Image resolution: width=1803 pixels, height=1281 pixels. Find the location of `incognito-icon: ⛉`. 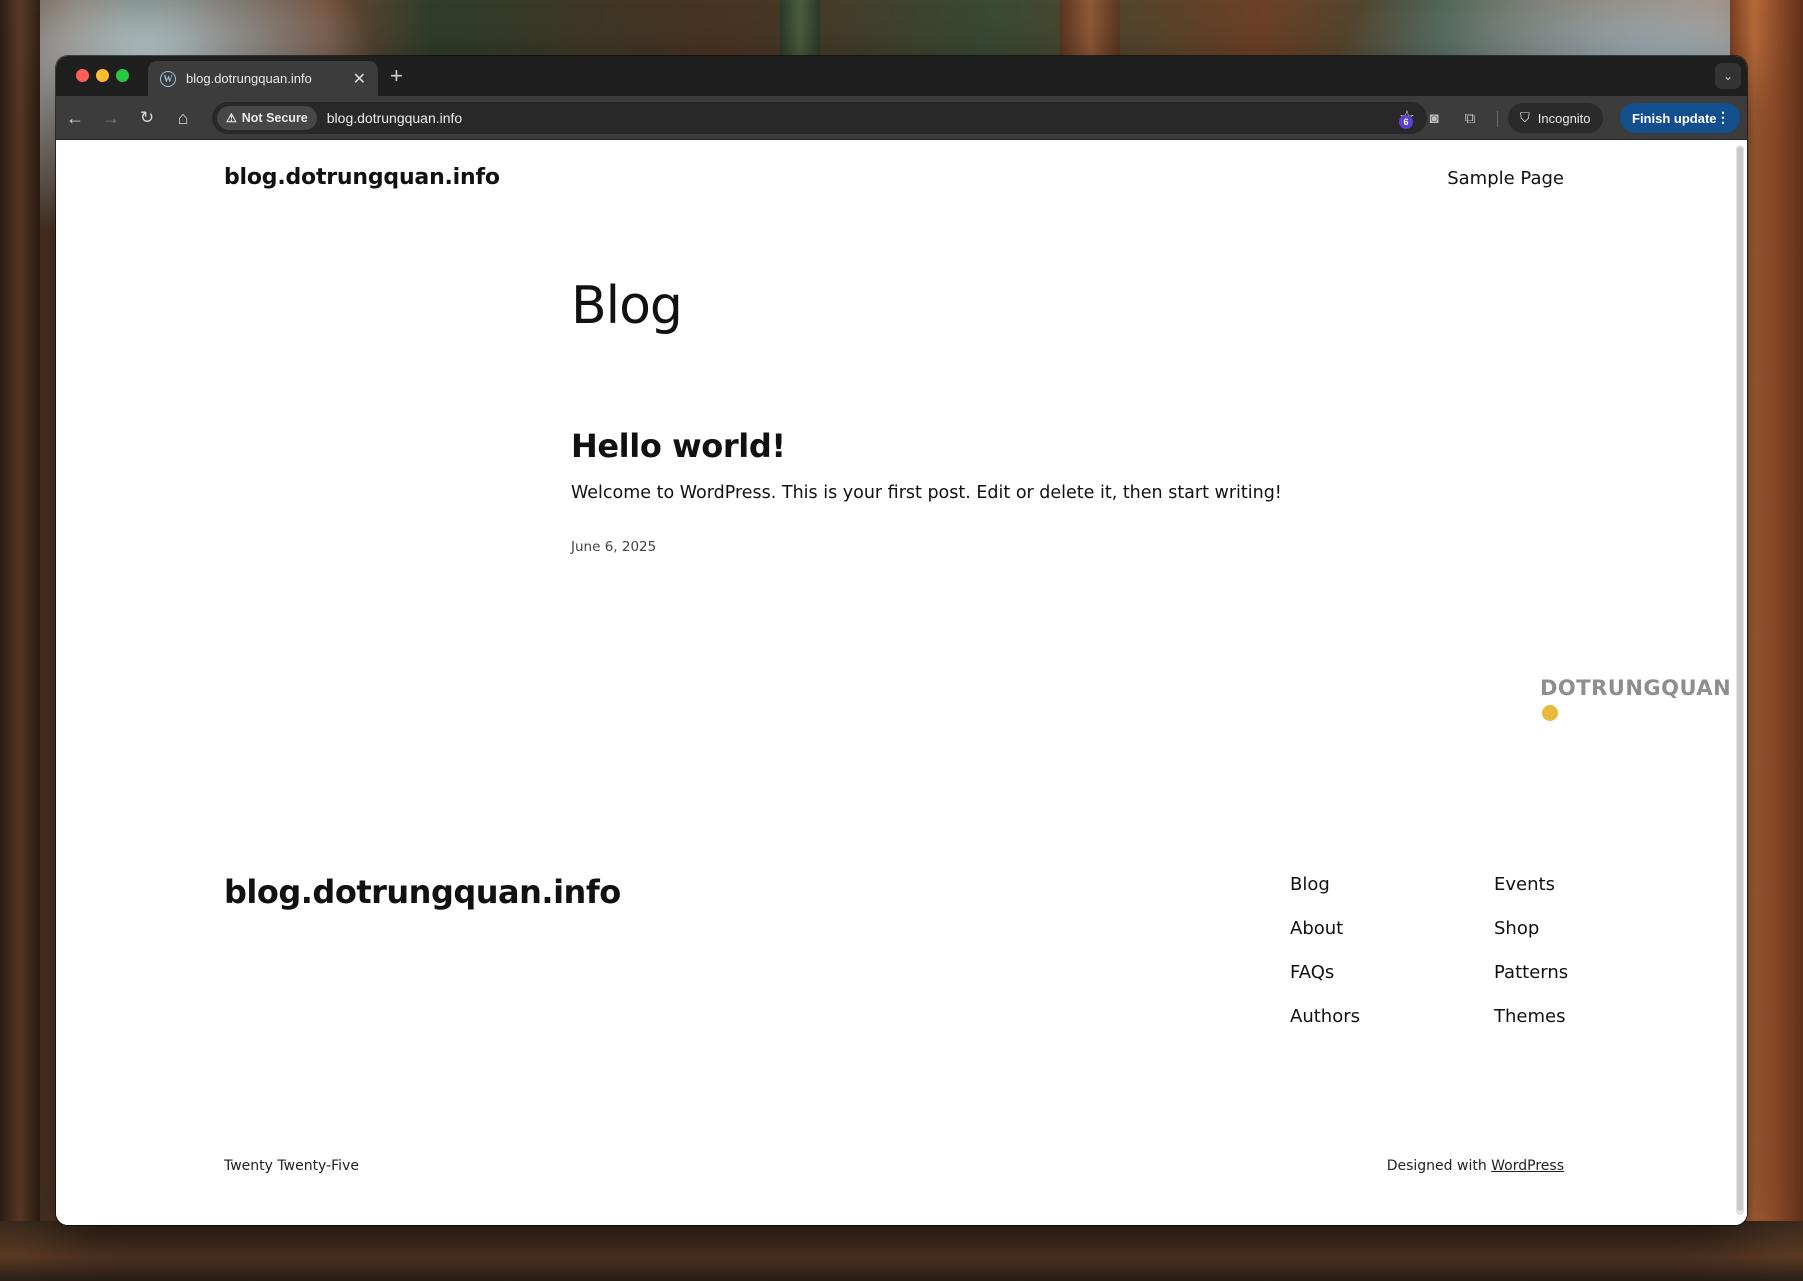

incognito-icon: ⛉ is located at coordinates (1525, 117).